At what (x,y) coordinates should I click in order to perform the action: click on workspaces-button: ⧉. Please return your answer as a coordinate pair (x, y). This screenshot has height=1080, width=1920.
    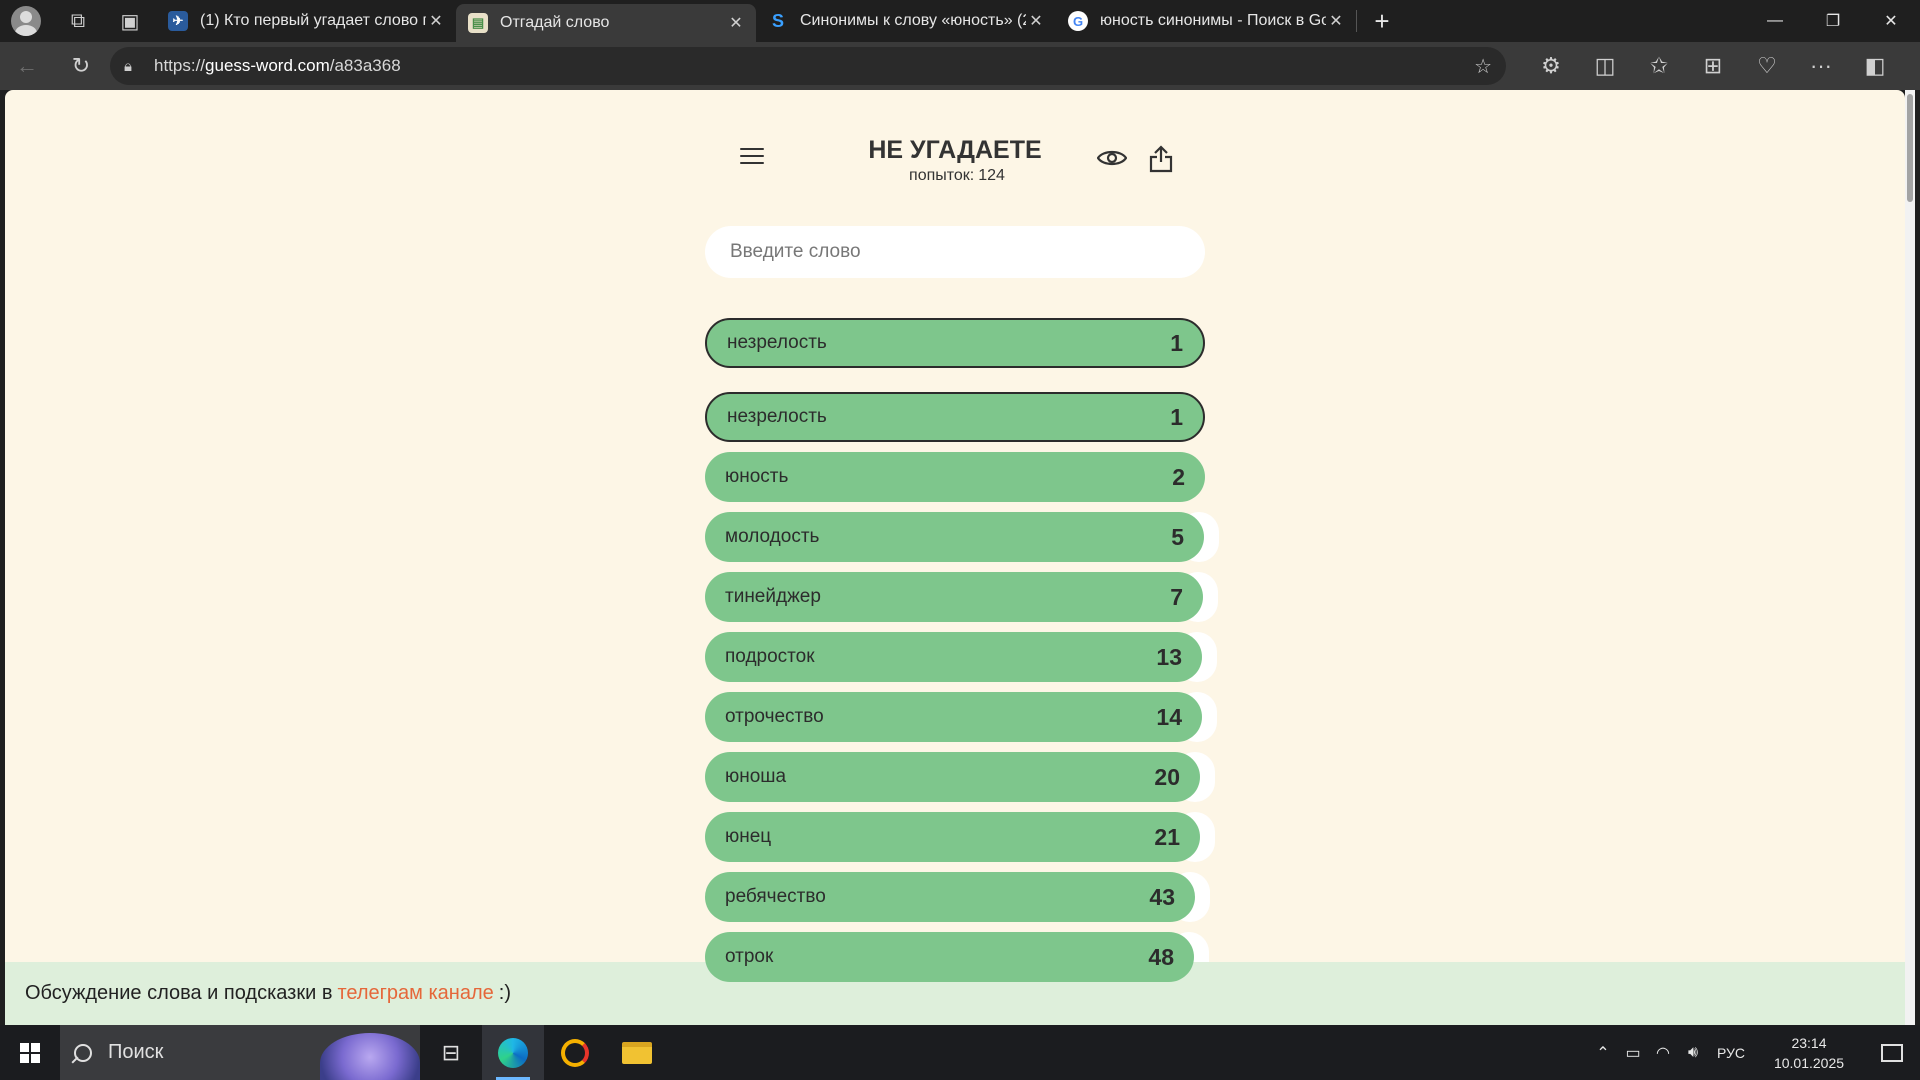
    Looking at the image, I should click on (78, 21).